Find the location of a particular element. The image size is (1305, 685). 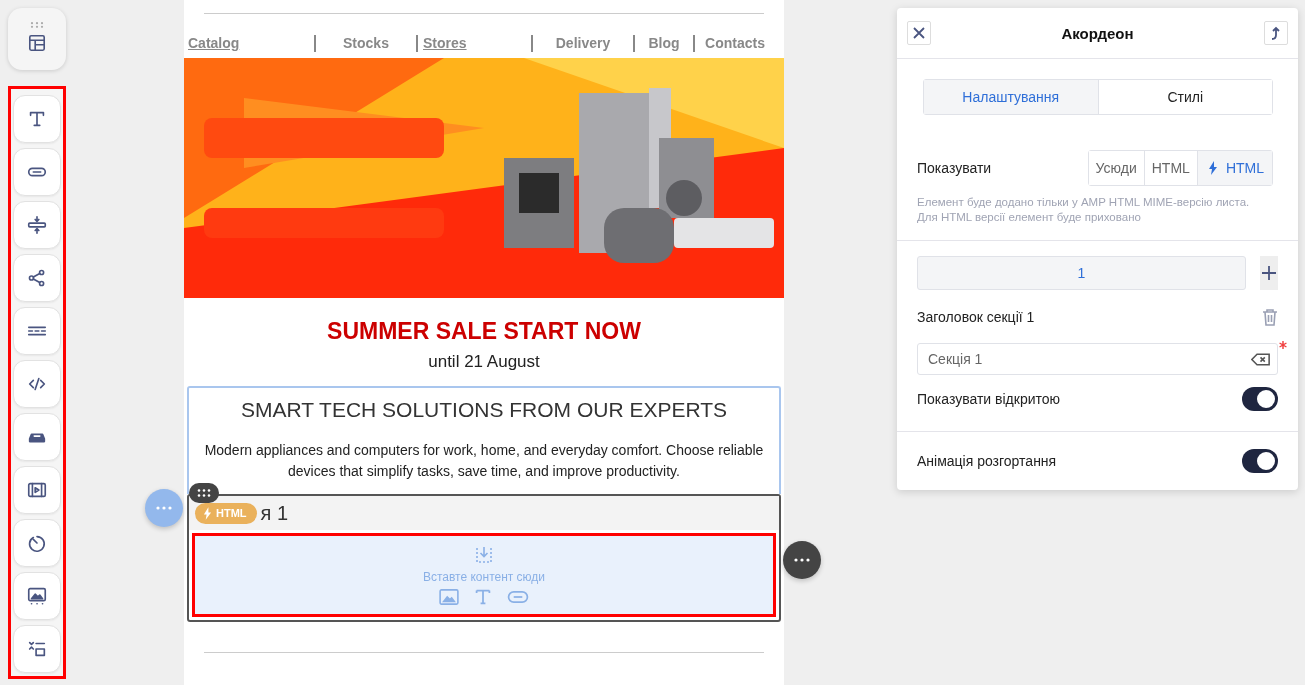

spacer-icon is located at coordinates (37, 225).